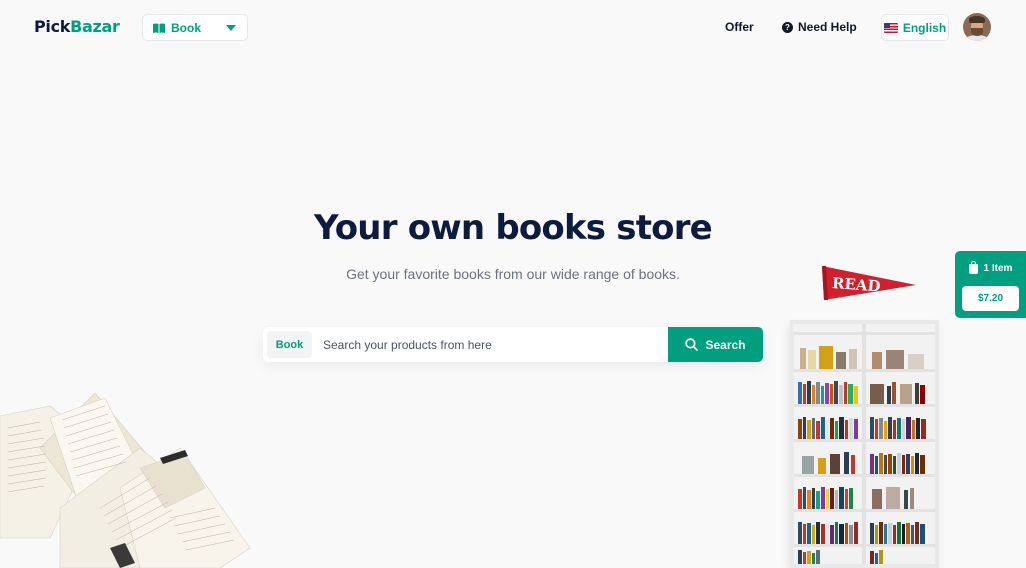  Describe the element at coordinates (856, 284) in the screenshot. I see `pennant-text: READ` at that location.